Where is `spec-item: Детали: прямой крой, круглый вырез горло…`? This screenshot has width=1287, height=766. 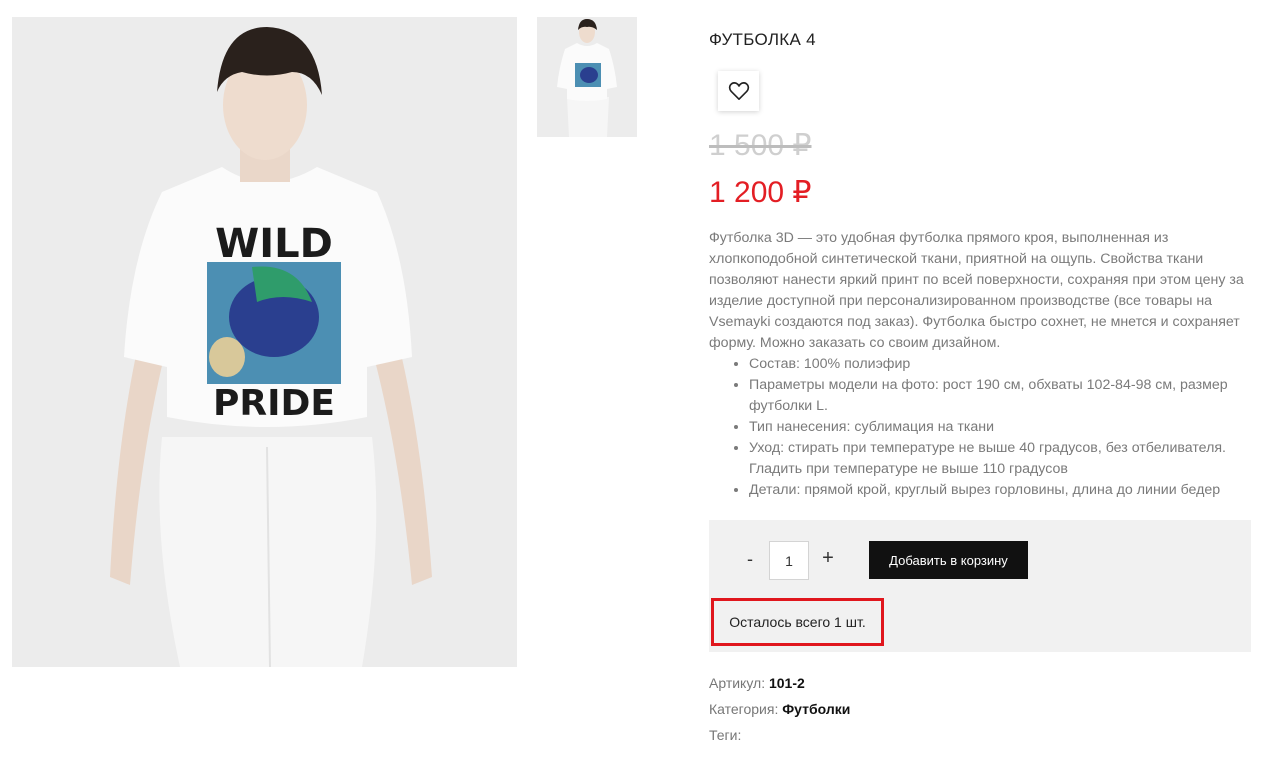
spec-item: Детали: прямой крой, круглый вырез горло… is located at coordinates (1001, 490).